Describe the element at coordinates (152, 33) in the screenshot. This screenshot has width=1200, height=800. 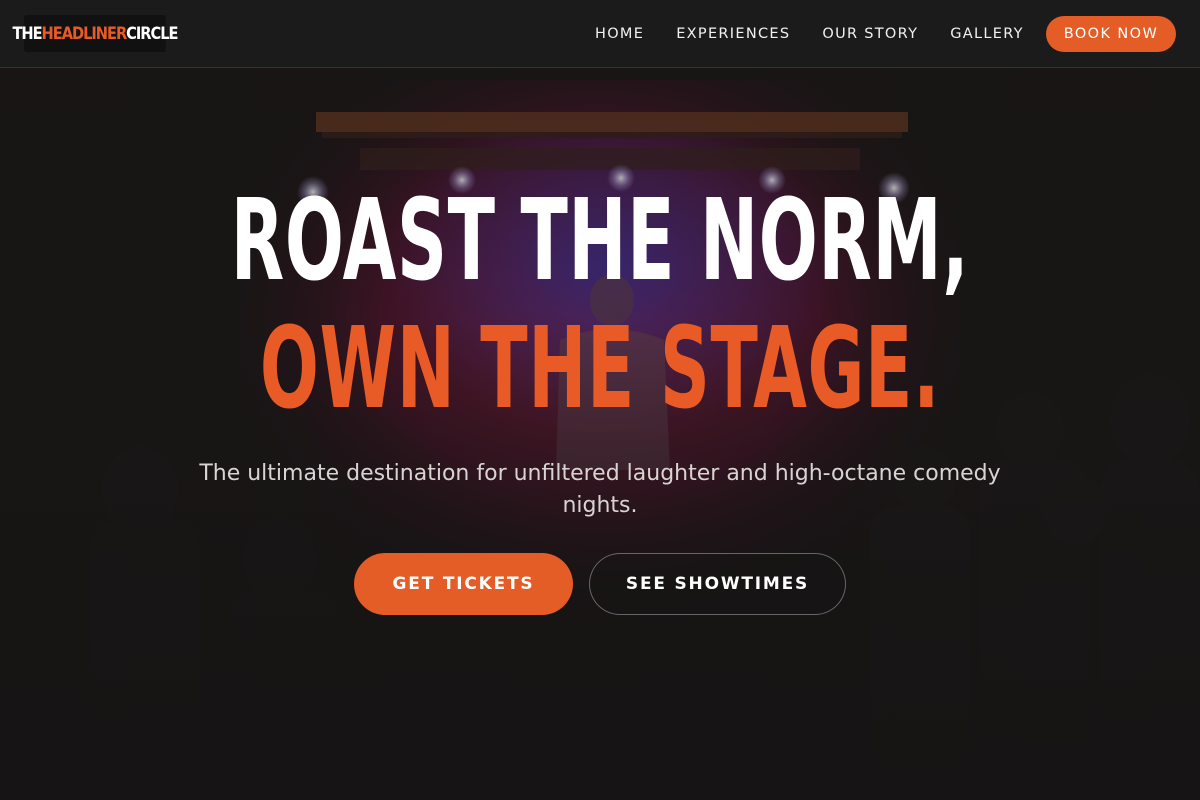
I see `logo-text-circle: CIRCLE` at that location.